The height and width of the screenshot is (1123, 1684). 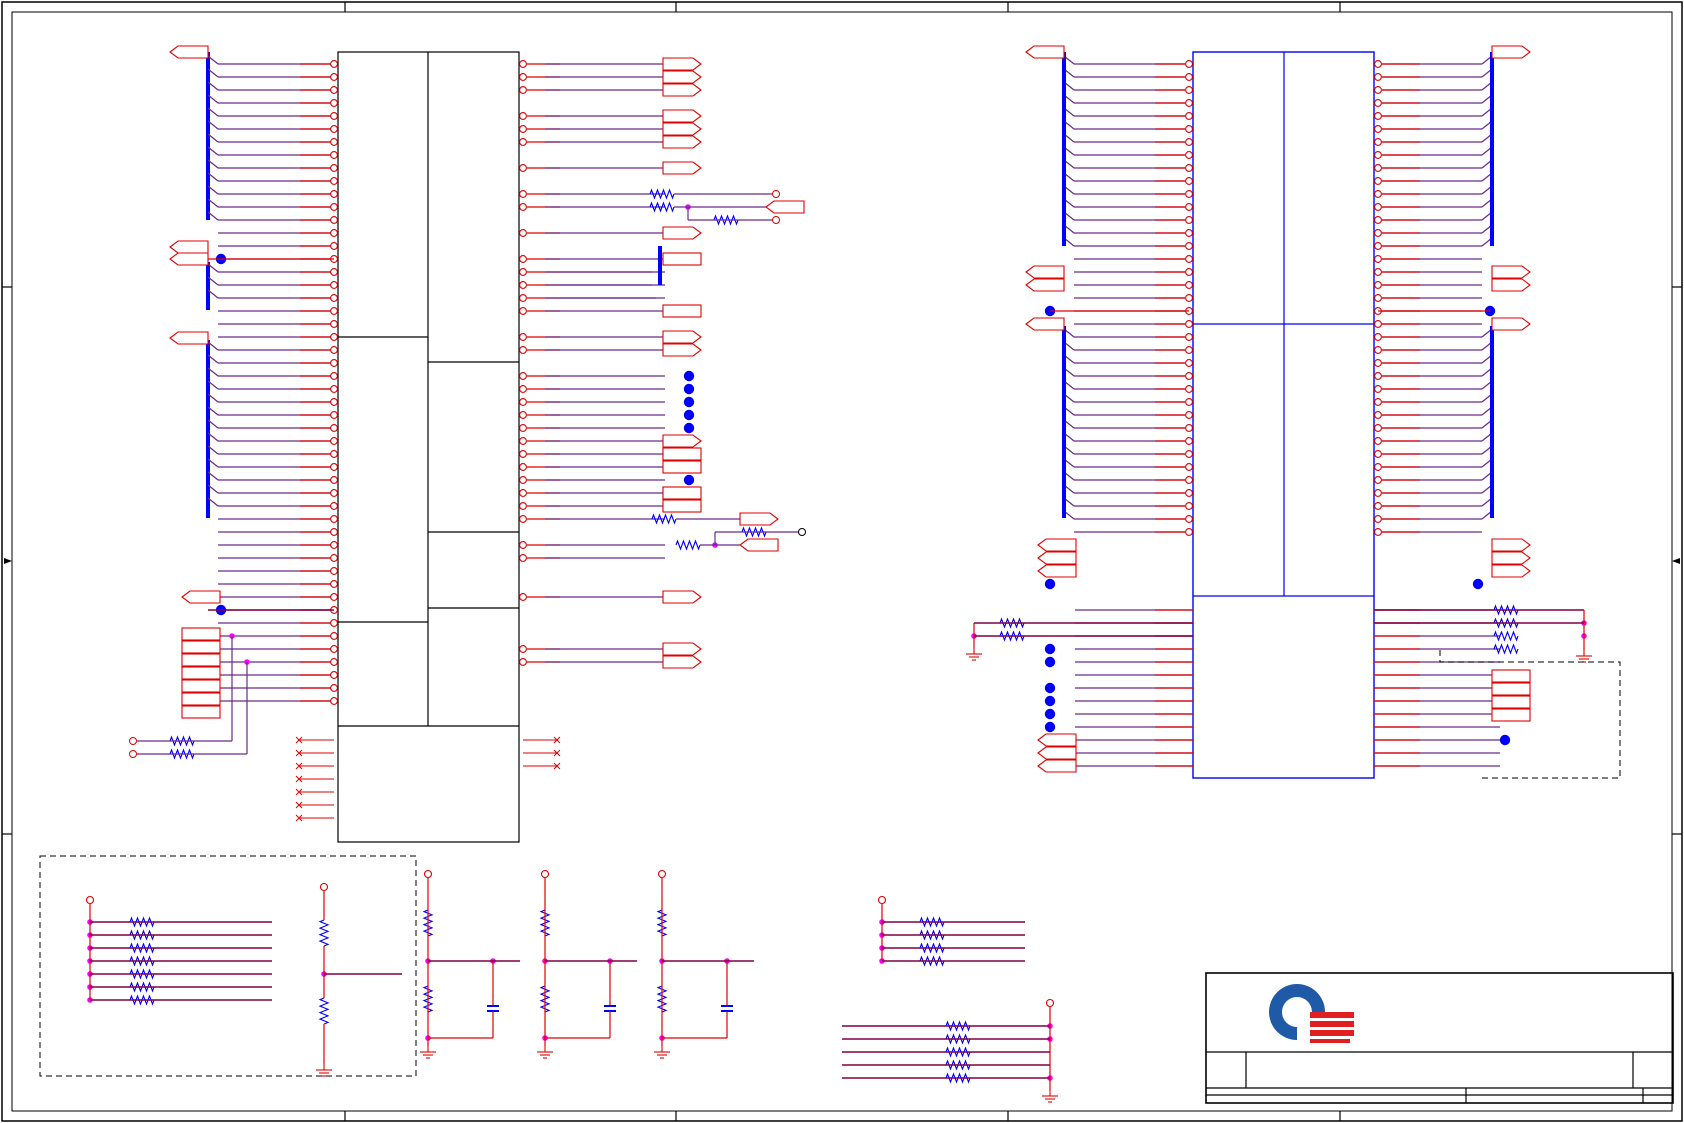 I want to click on right-center-arrow, so click(x=1676, y=561).